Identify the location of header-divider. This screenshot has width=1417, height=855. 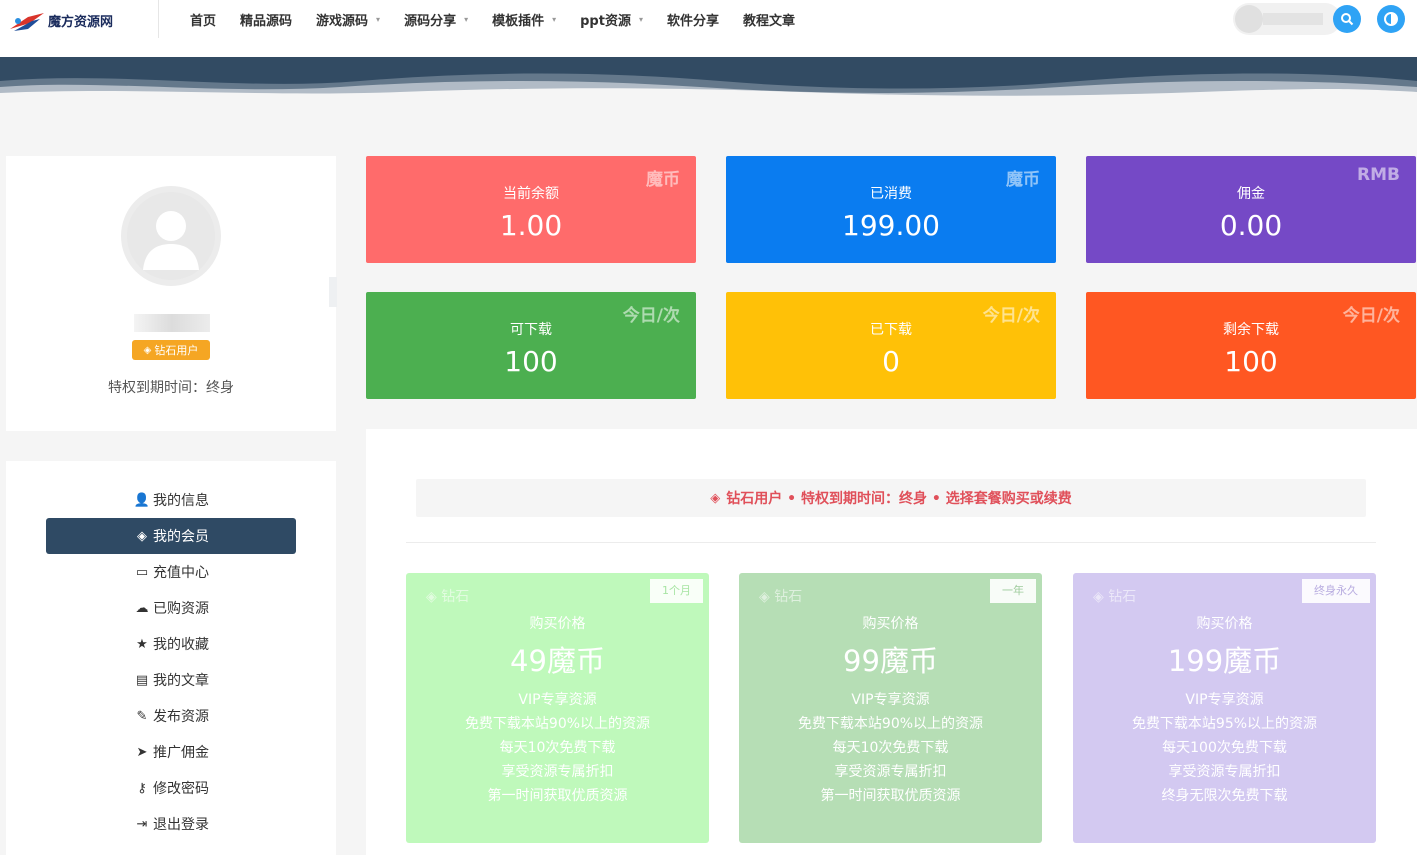
(158, 19).